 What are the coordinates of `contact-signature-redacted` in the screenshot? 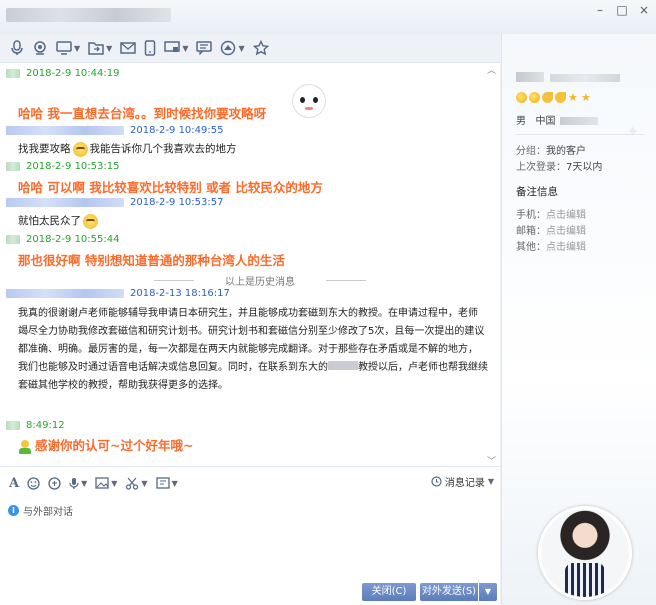 It's located at (585, 78).